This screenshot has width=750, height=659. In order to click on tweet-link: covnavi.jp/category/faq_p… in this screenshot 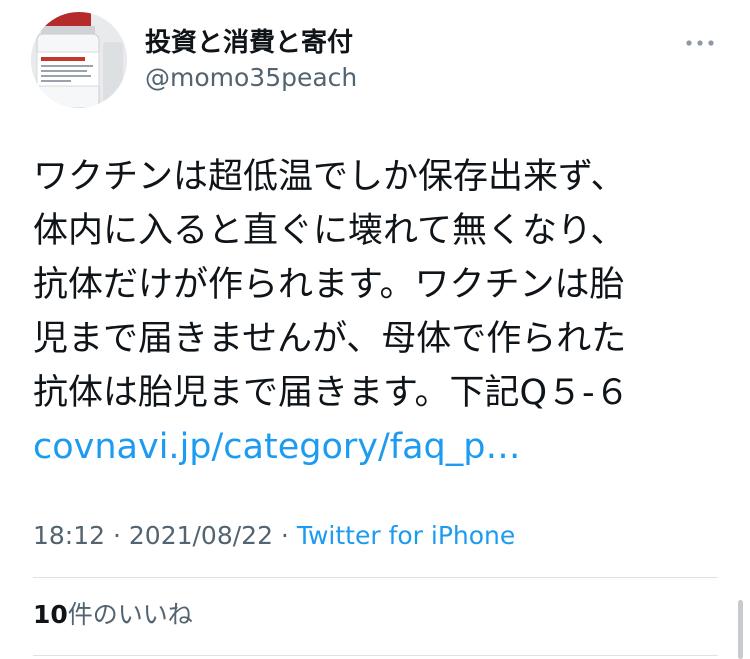, I will do `click(276, 447)`.